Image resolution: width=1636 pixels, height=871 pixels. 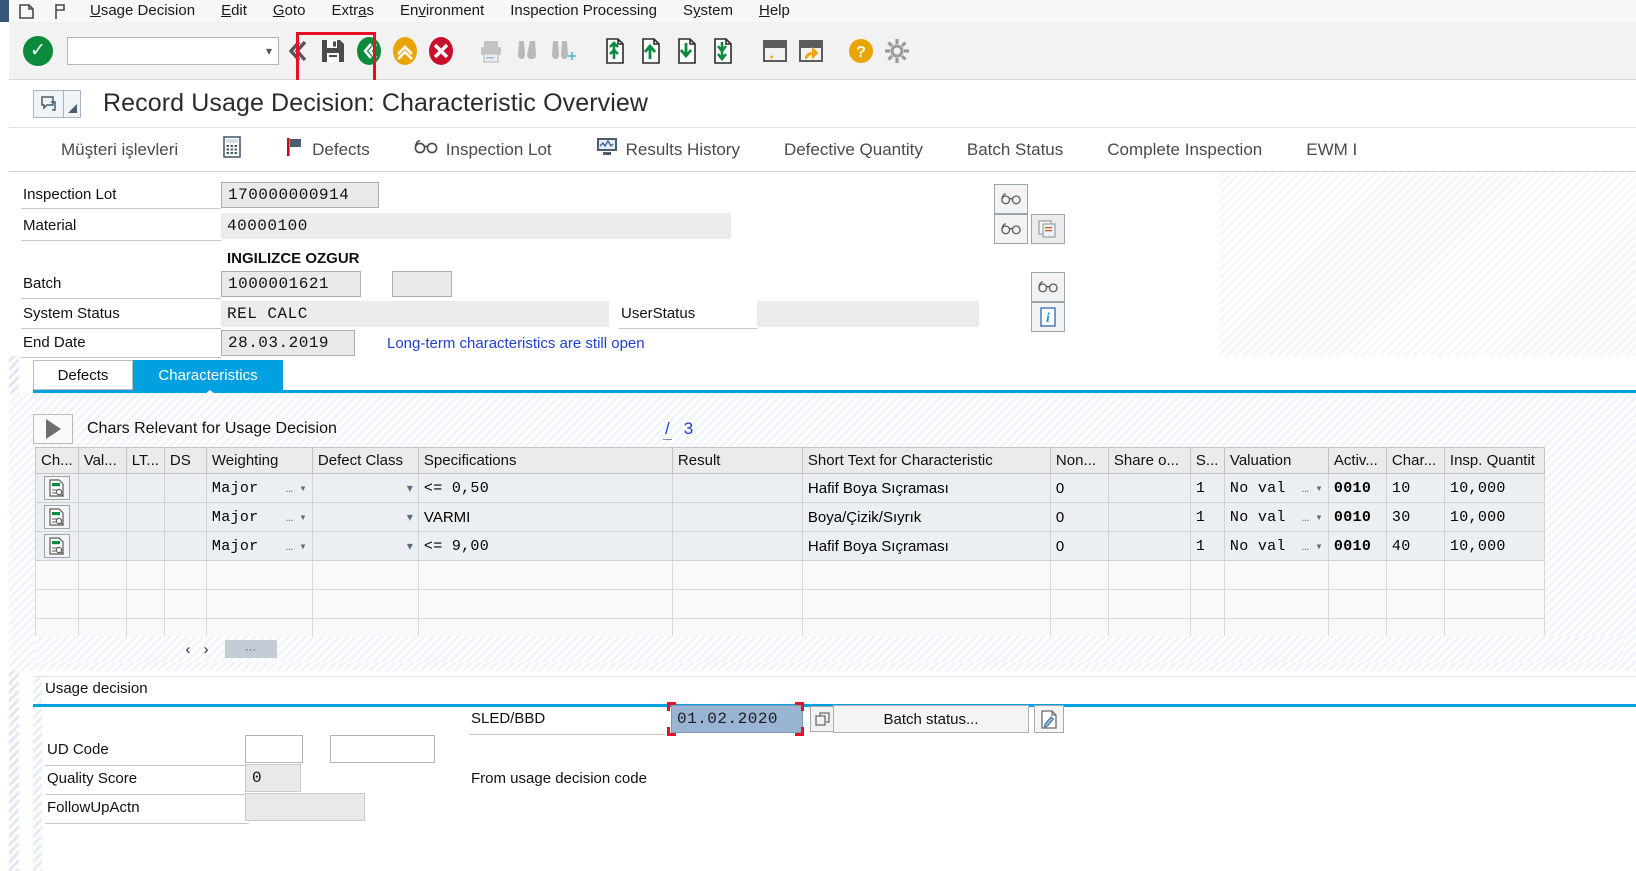 I want to click on cell-specifications: <= 0,50, so click(x=545, y=488).